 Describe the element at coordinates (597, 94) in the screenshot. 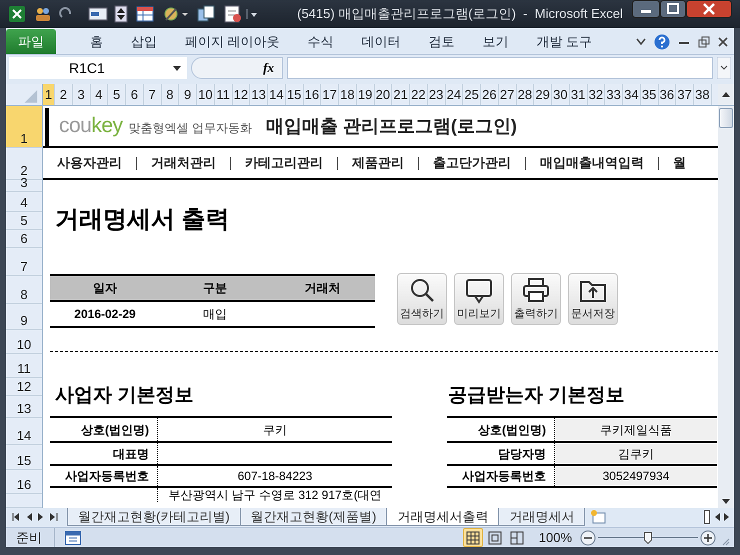

I see `column-header: 32` at that location.